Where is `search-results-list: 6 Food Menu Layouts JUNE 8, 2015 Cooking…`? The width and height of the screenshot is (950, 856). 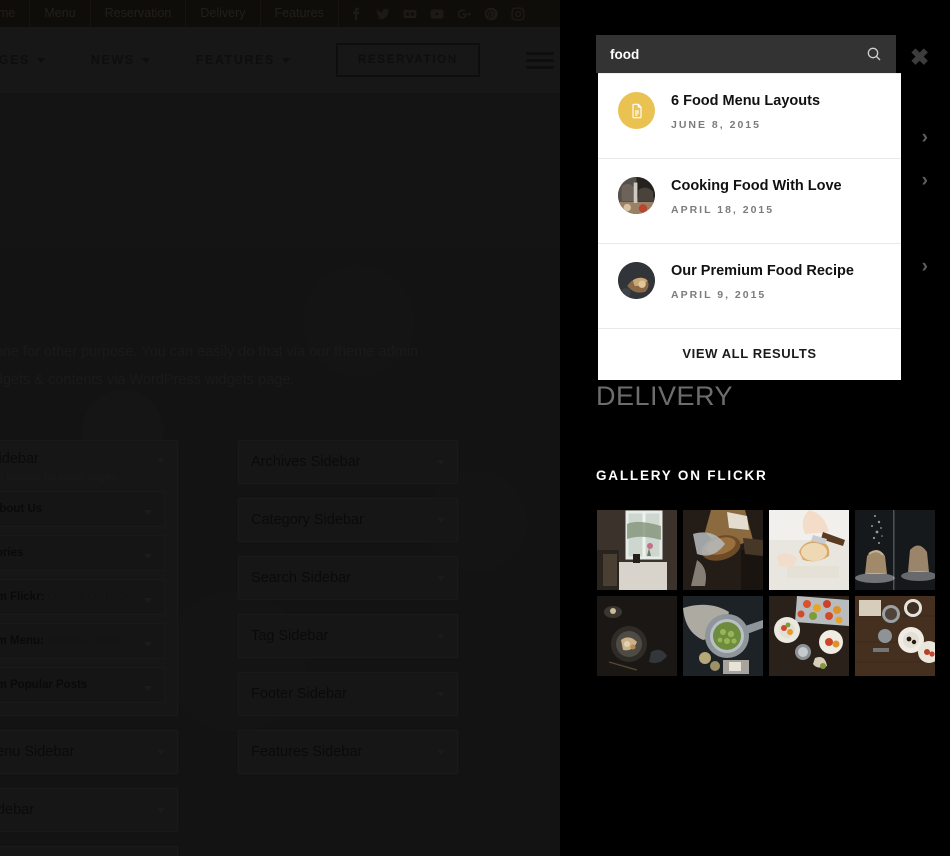
search-results-list: 6 Food Menu Layouts JUNE 8, 2015 Cooking… is located at coordinates (749, 226).